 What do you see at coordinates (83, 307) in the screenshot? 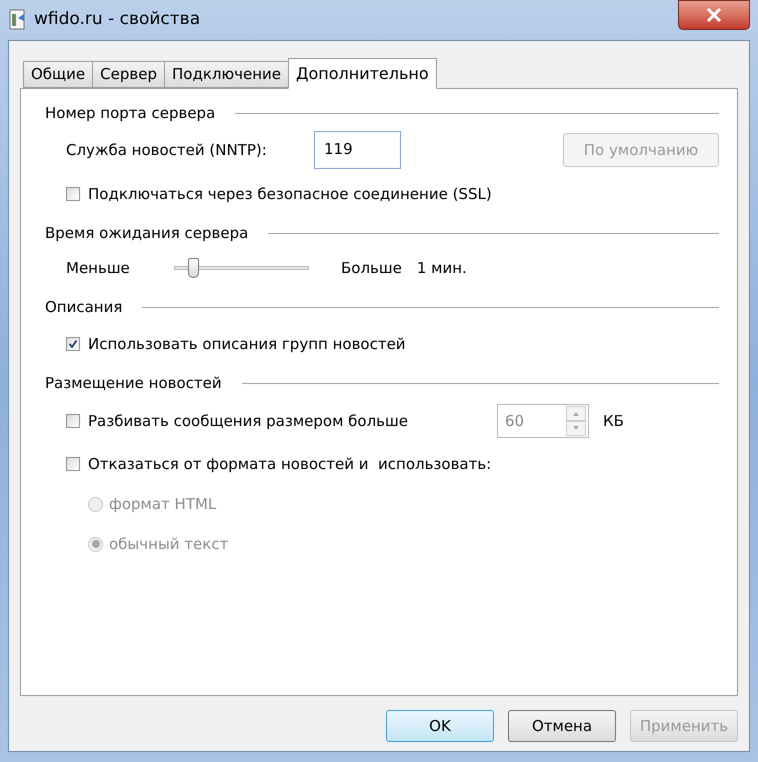
I see `section-heading: Описания` at bounding box center [83, 307].